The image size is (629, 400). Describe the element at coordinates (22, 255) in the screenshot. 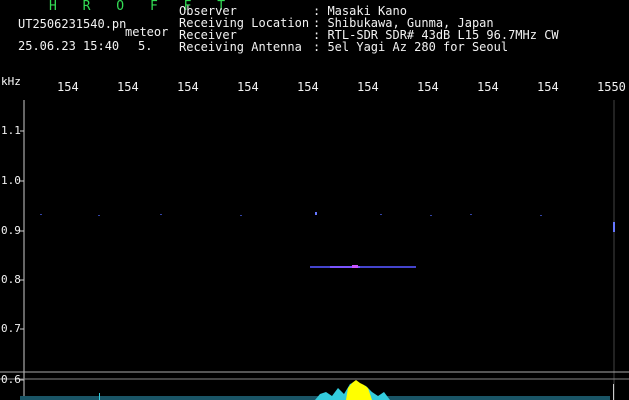

I see `y-tick-marks` at that location.